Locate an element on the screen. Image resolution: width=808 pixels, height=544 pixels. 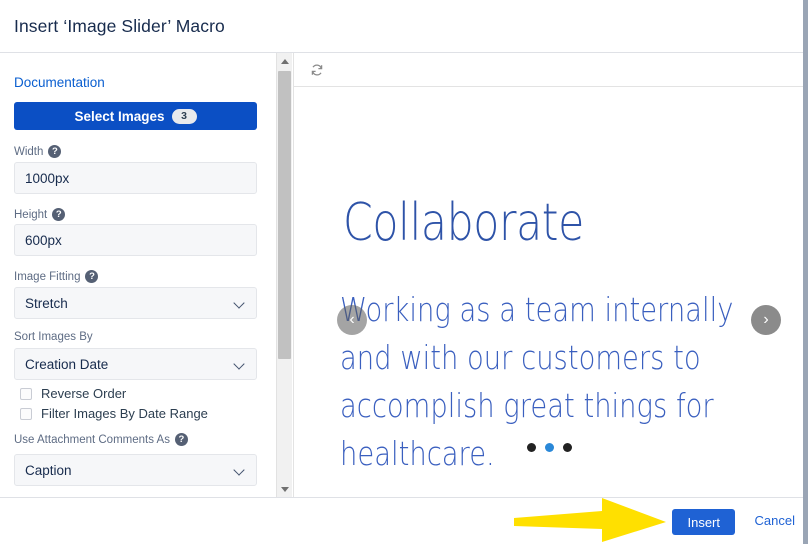
cancel-button: Cancel is located at coordinates (775, 520).